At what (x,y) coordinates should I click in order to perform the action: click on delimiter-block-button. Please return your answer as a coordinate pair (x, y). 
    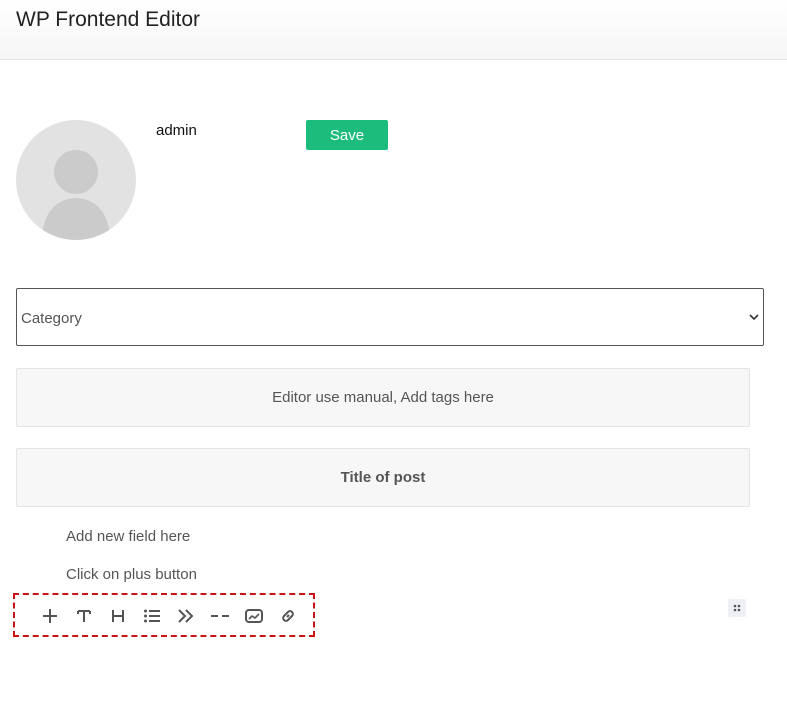
    Looking at the image, I should click on (220, 616).